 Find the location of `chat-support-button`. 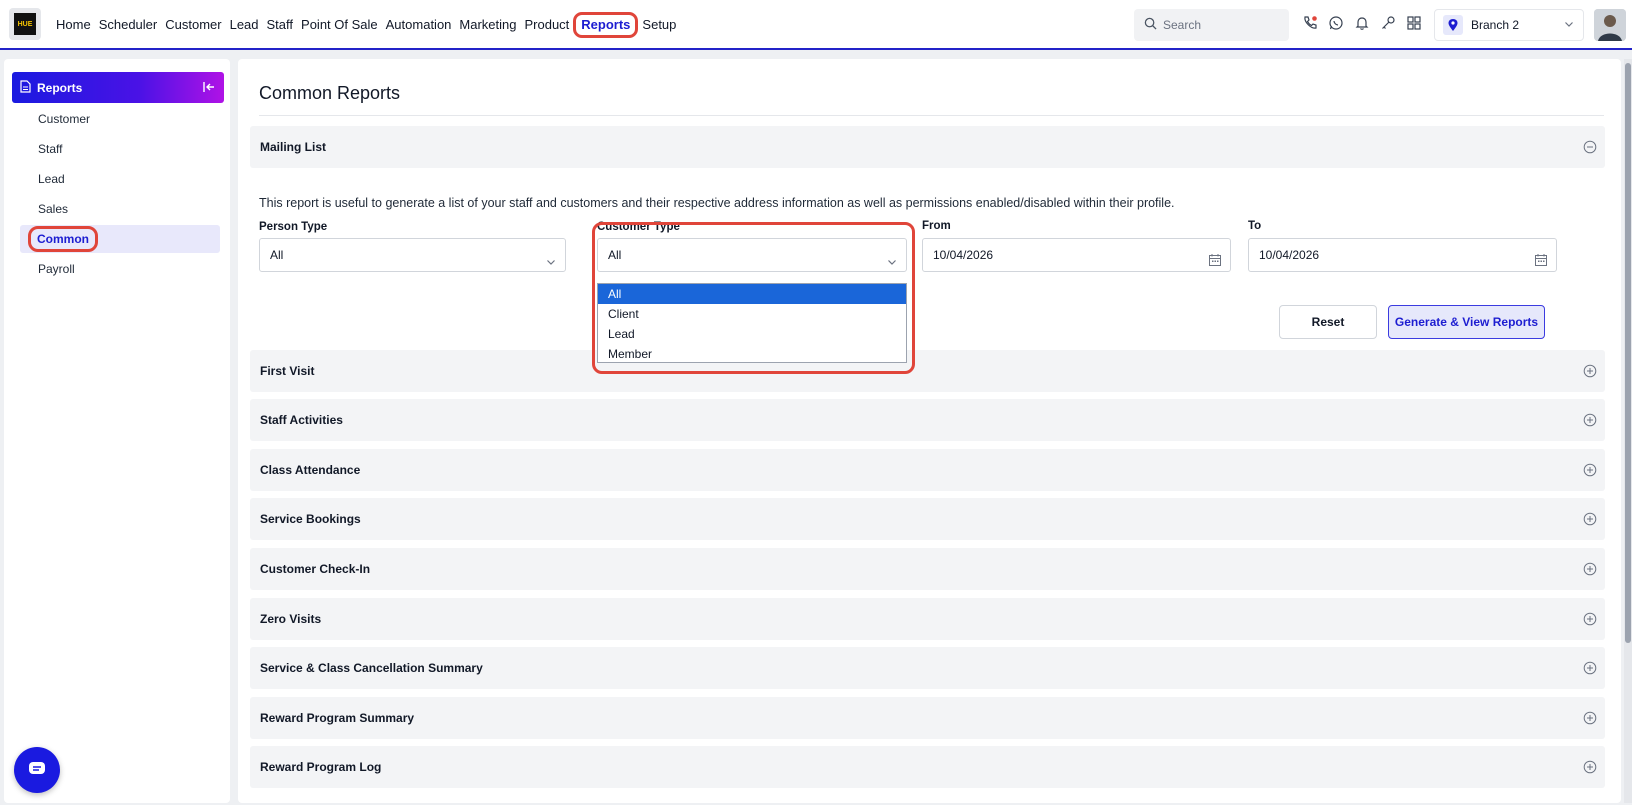

chat-support-button is located at coordinates (37, 770).